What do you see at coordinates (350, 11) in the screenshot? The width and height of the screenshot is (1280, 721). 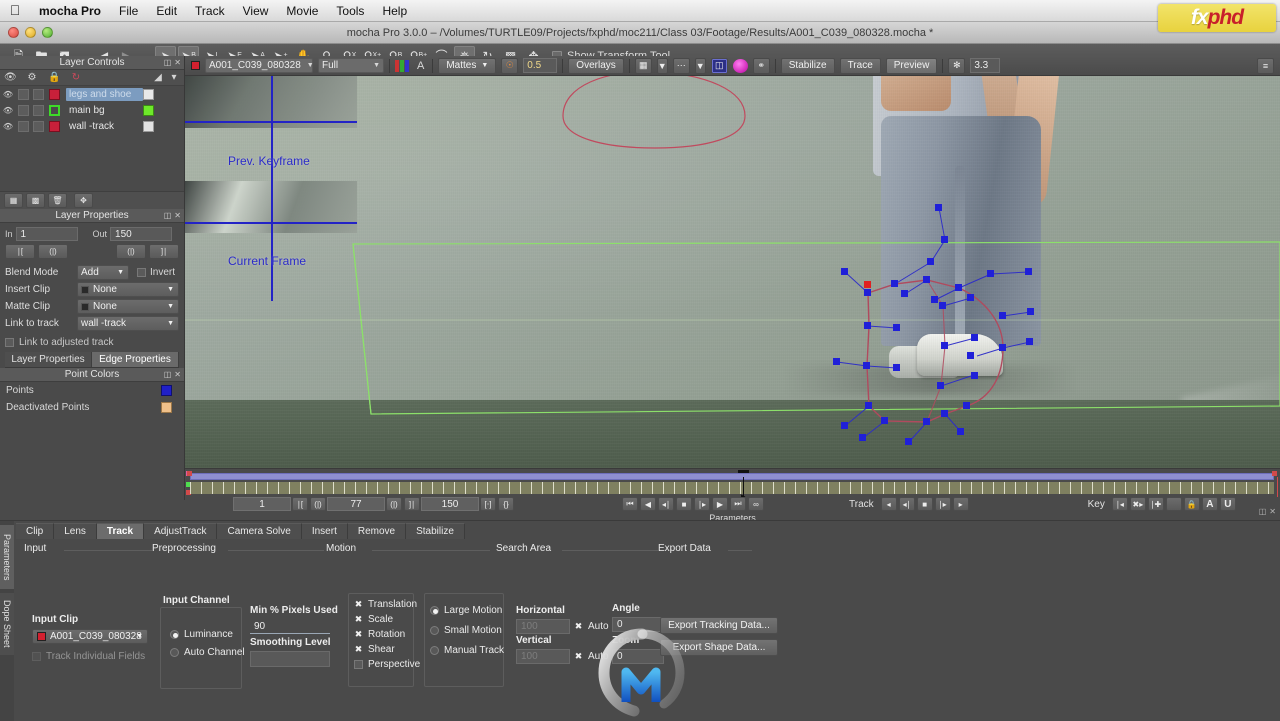 I see `menu-tools: Tools` at bounding box center [350, 11].